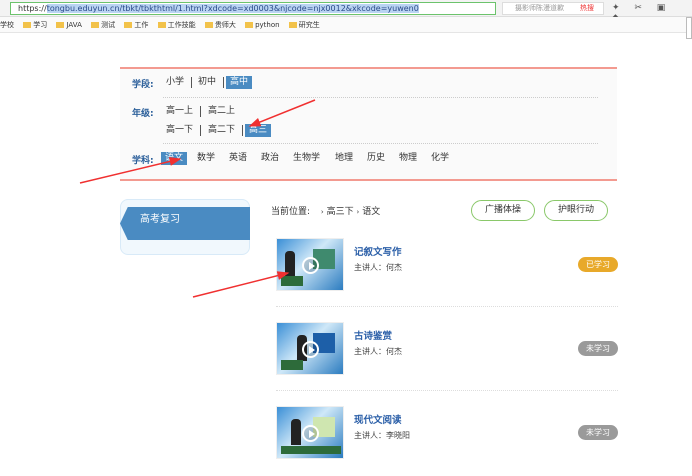  Describe the element at coordinates (7, 25) in the screenshot. I see `bookmark: 学校` at that location.